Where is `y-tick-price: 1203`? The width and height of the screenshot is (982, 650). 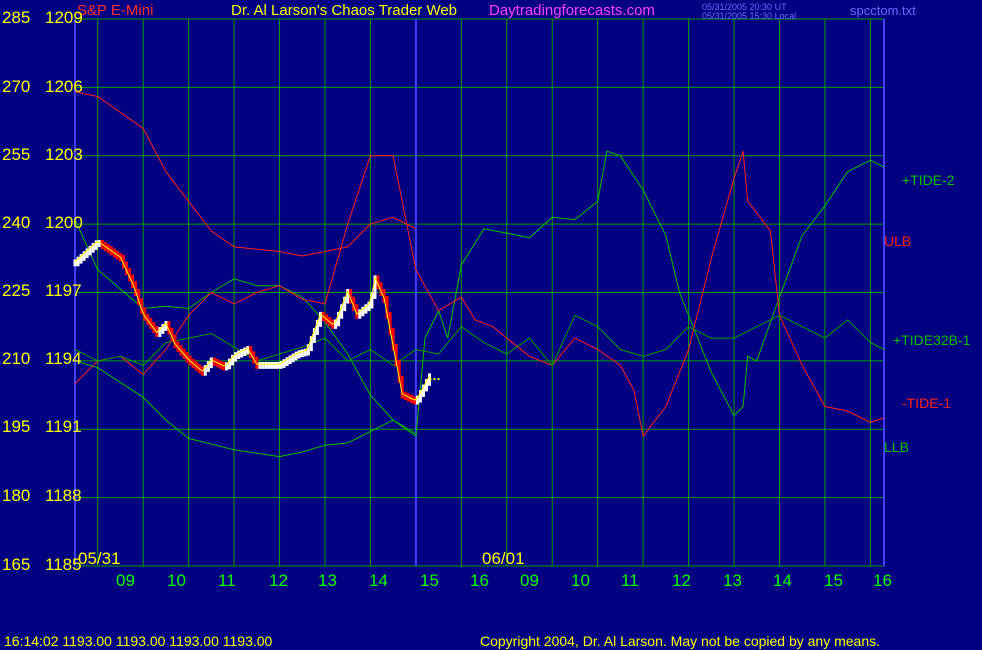
y-tick-price: 1203 is located at coordinates (64, 154).